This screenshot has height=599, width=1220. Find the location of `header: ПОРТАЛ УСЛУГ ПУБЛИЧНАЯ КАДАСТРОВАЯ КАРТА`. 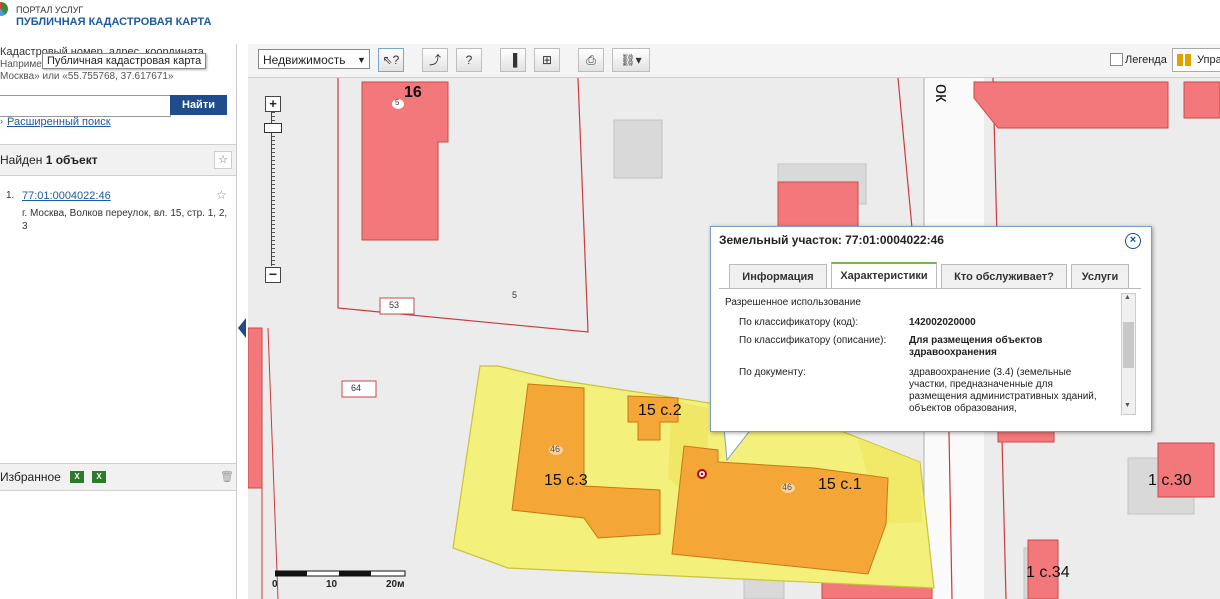

header: ПОРТАЛ УСЛУГ ПУБЛИЧНАЯ КАДАСТРОВАЯ КАРТА is located at coordinates (610, 22).